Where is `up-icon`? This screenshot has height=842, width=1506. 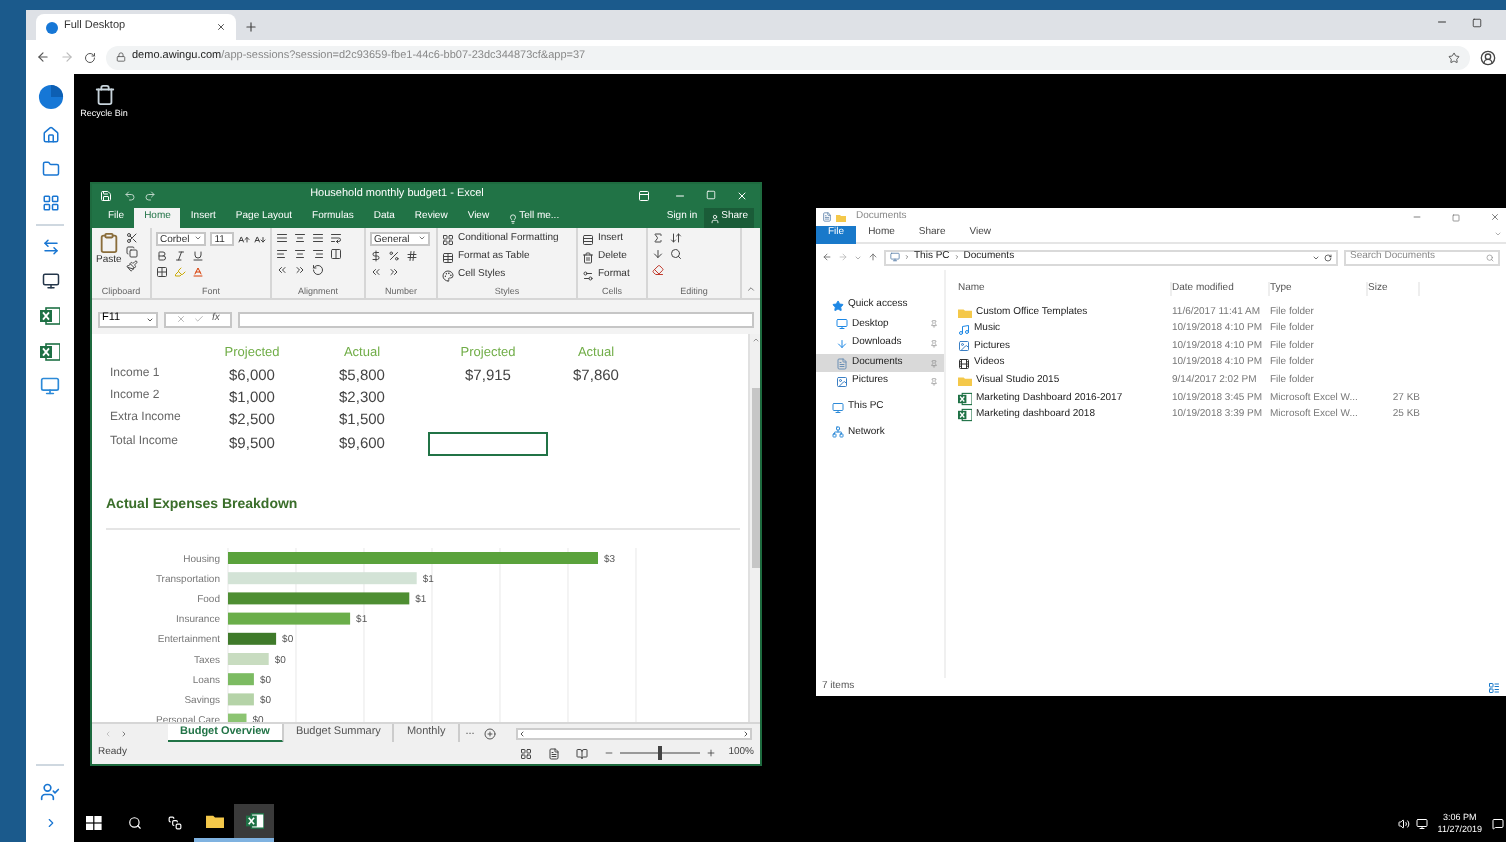 up-icon is located at coordinates (873, 257).